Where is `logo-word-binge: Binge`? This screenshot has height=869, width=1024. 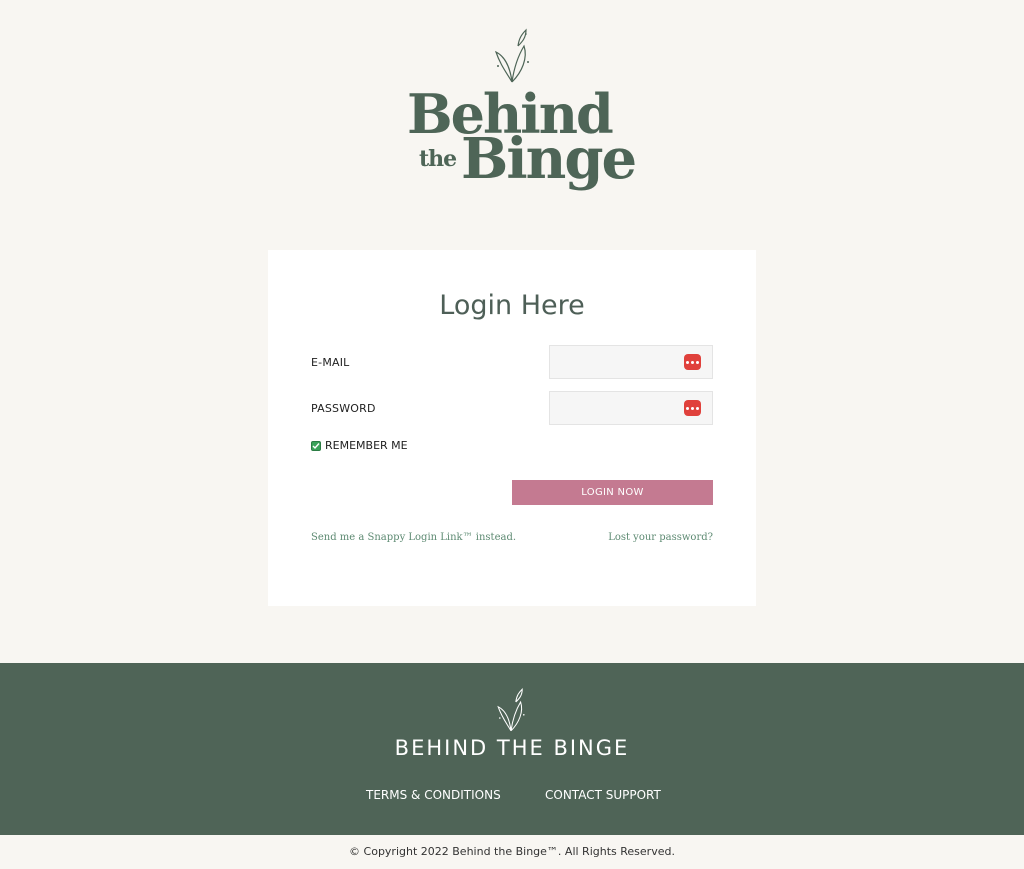
logo-word-binge: Binge is located at coordinates (549, 159).